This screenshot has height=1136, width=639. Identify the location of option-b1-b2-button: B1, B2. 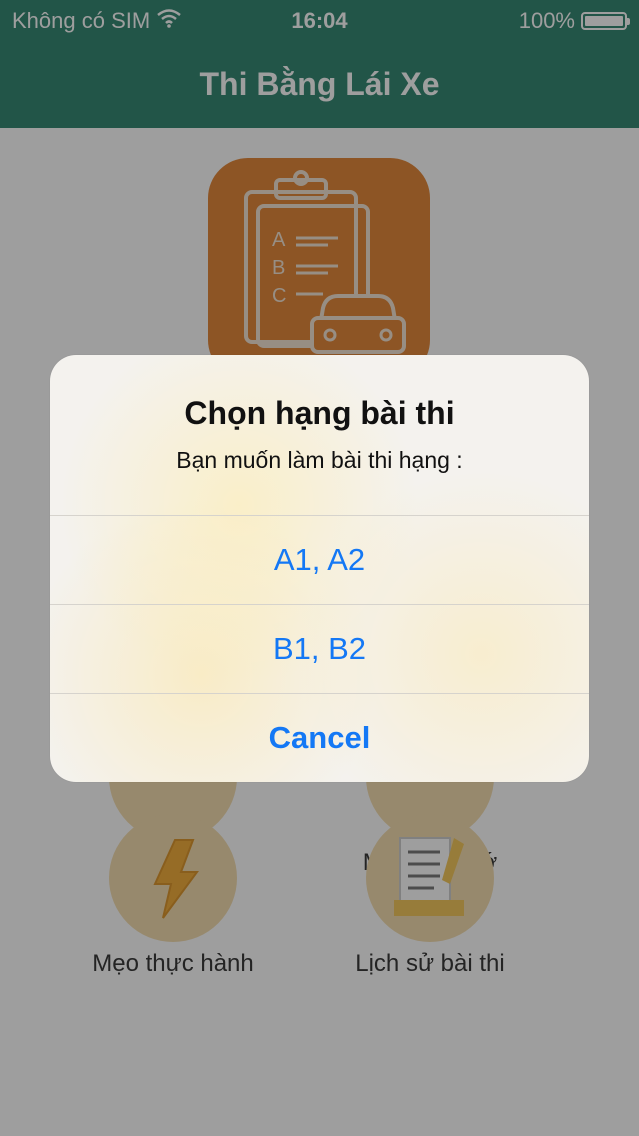
(319, 648).